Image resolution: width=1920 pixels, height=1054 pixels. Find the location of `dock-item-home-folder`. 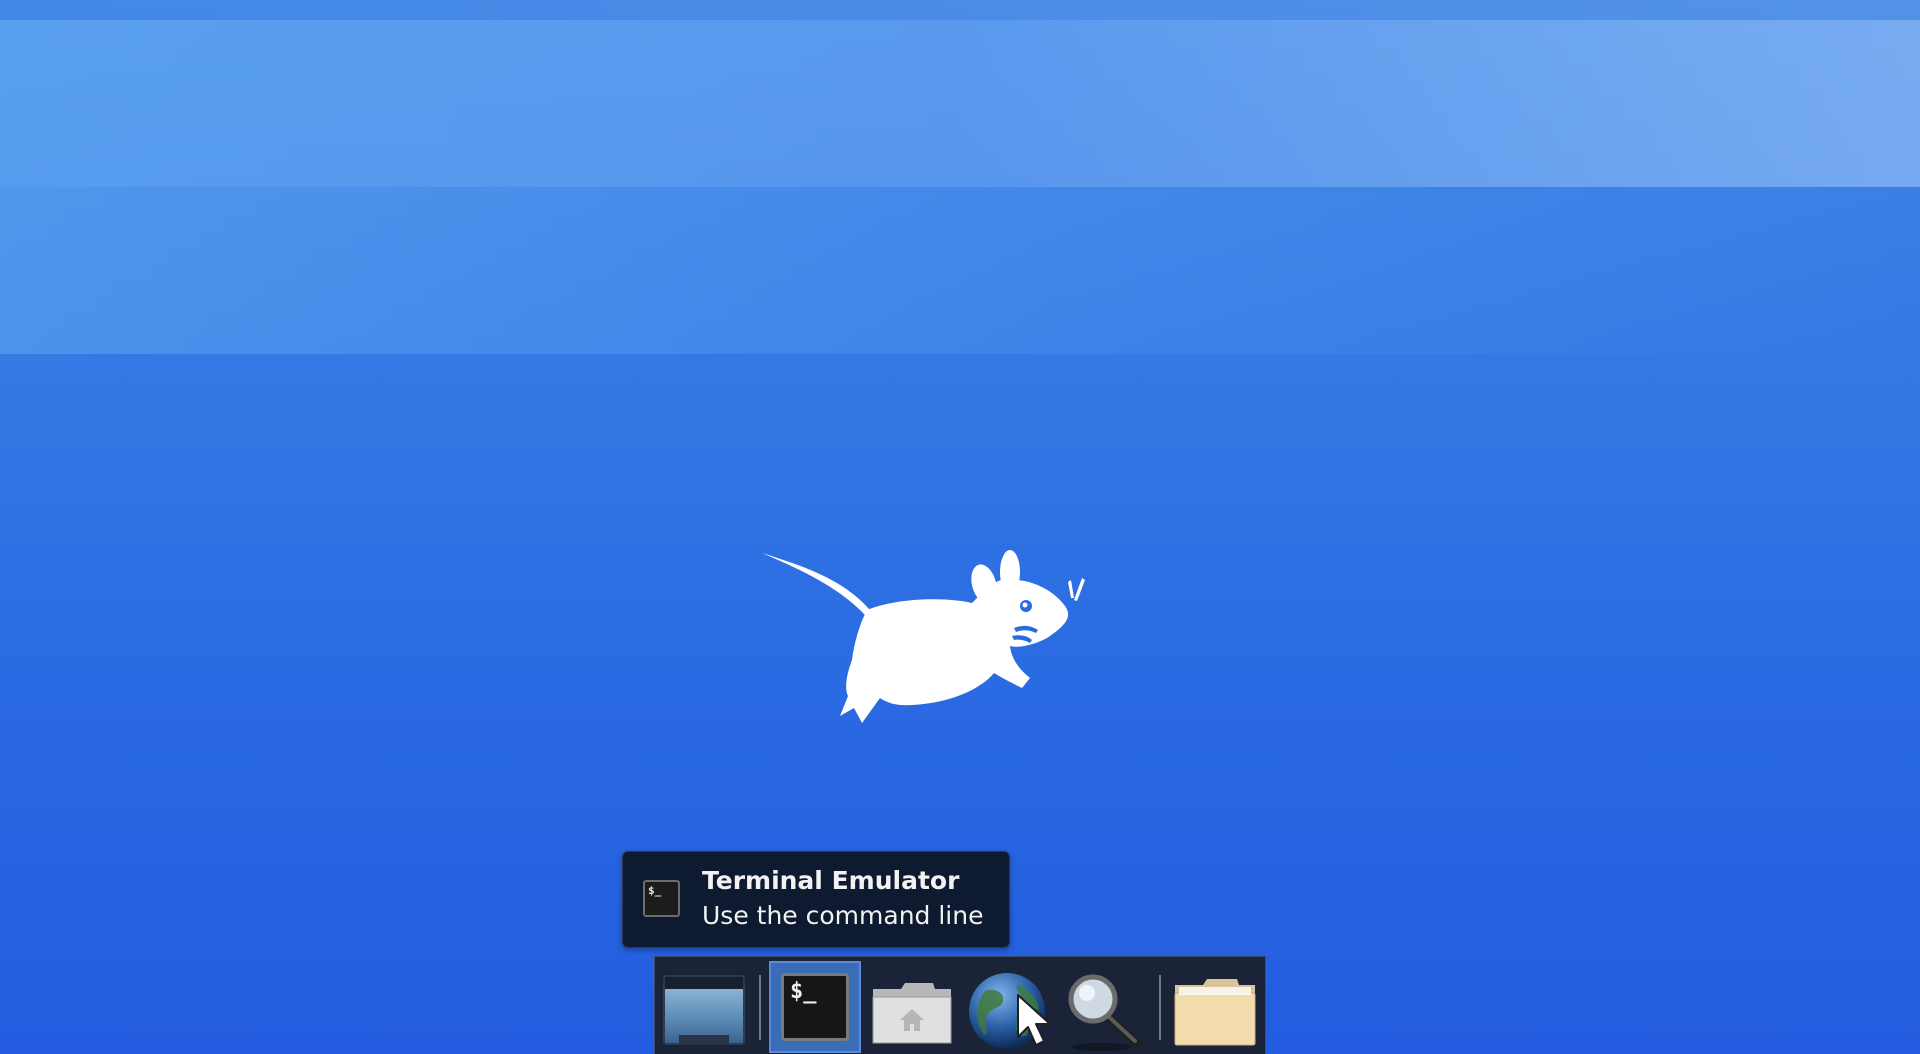

dock-item-home-folder is located at coordinates (911, 1007).